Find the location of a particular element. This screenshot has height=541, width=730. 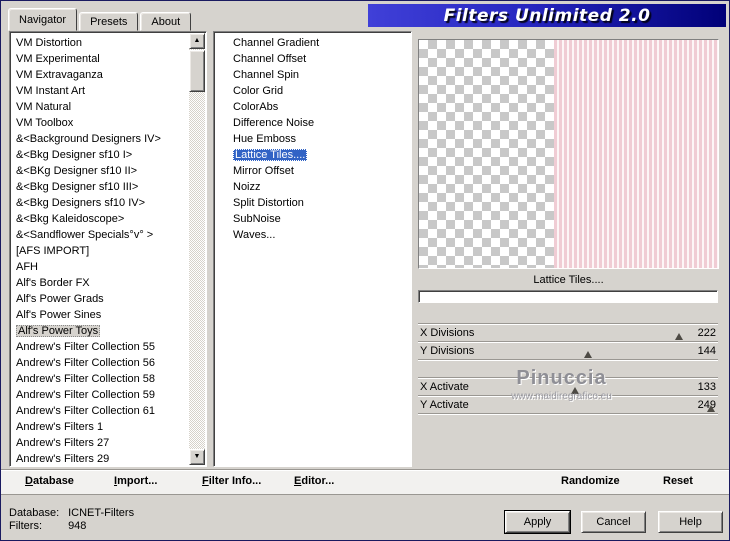

randomize-button: Randomize is located at coordinates (590, 481).